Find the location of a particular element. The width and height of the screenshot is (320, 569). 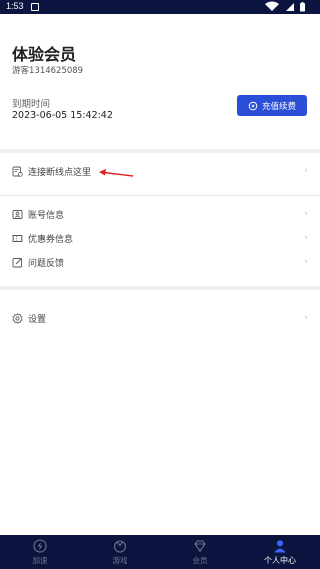

recharge-button: 充值续费 is located at coordinates (272, 105).